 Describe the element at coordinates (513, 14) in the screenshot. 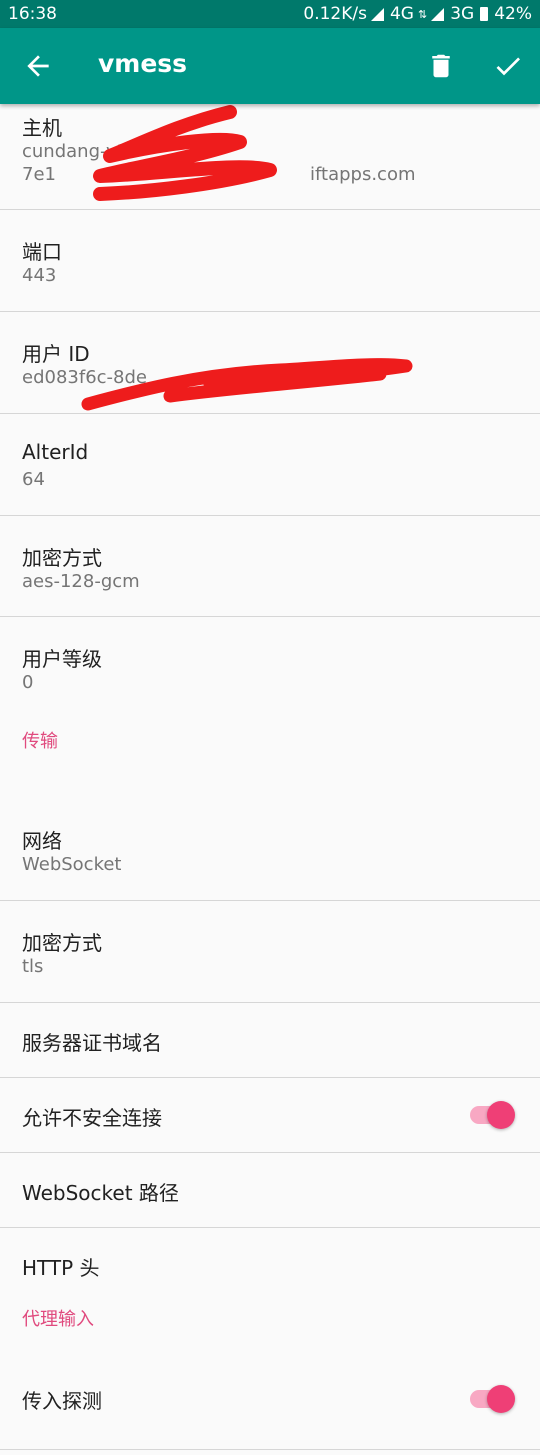

I see `battery-level: 42%` at that location.